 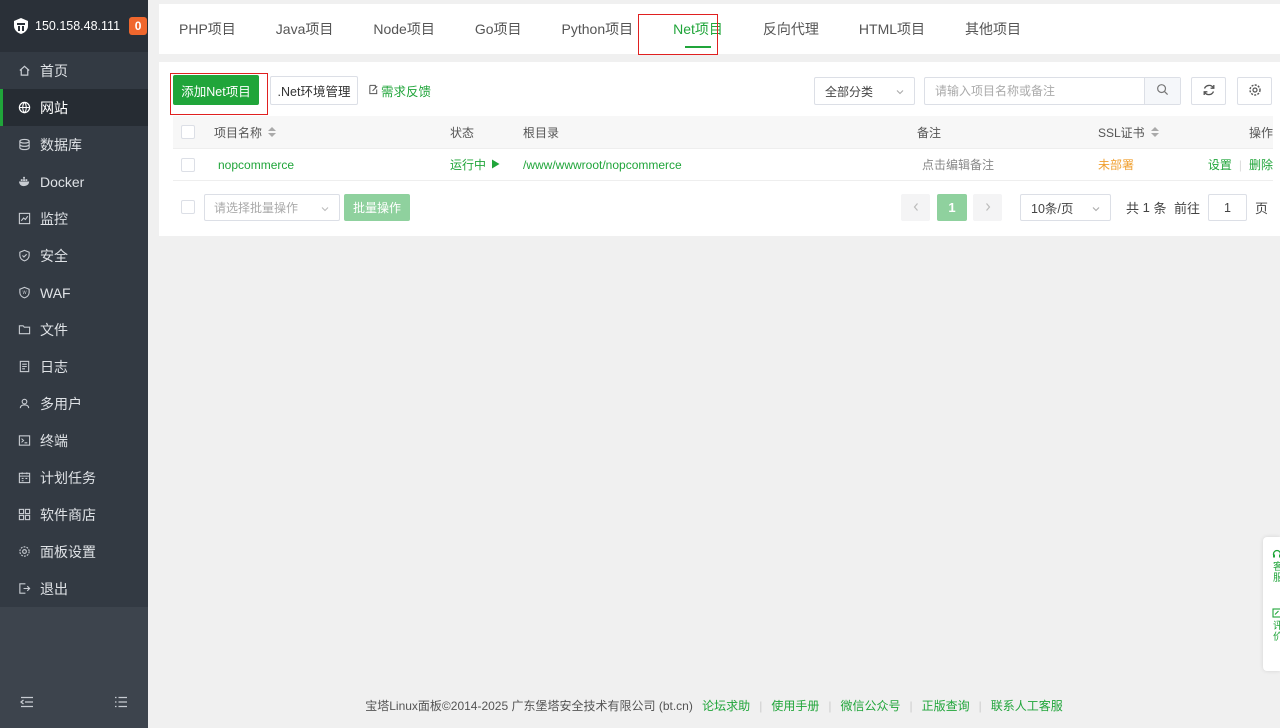 What do you see at coordinates (791, 29) in the screenshot?
I see `tab-reverse-proxy: 反向代理` at bounding box center [791, 29].